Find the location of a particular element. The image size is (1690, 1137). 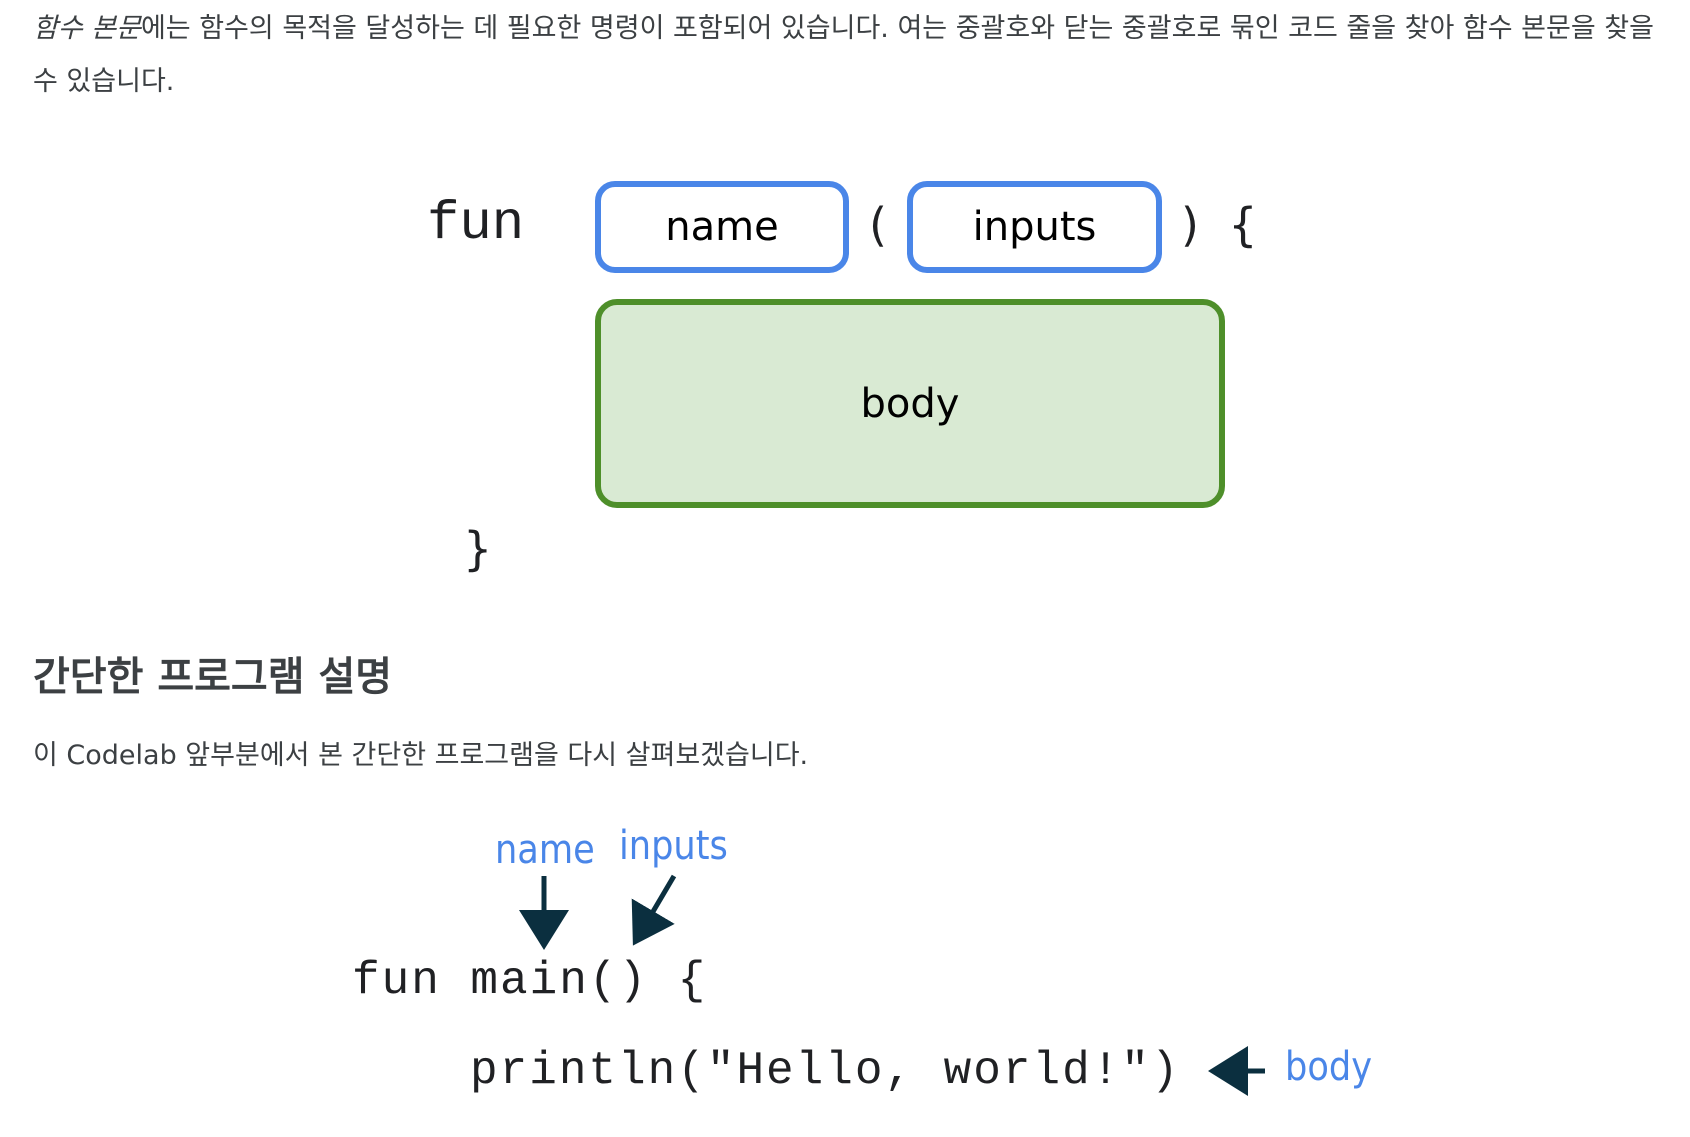

body-label: body is located at coordinates (1329, 1067).